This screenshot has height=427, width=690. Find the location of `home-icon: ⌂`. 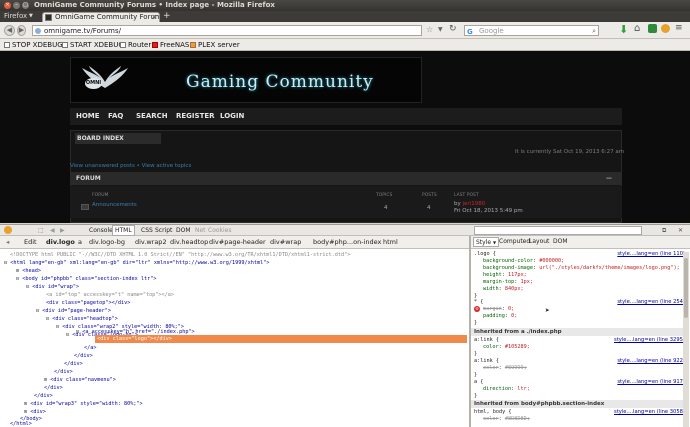

home-icon: ⌂ is located at coordinates (637, 28).